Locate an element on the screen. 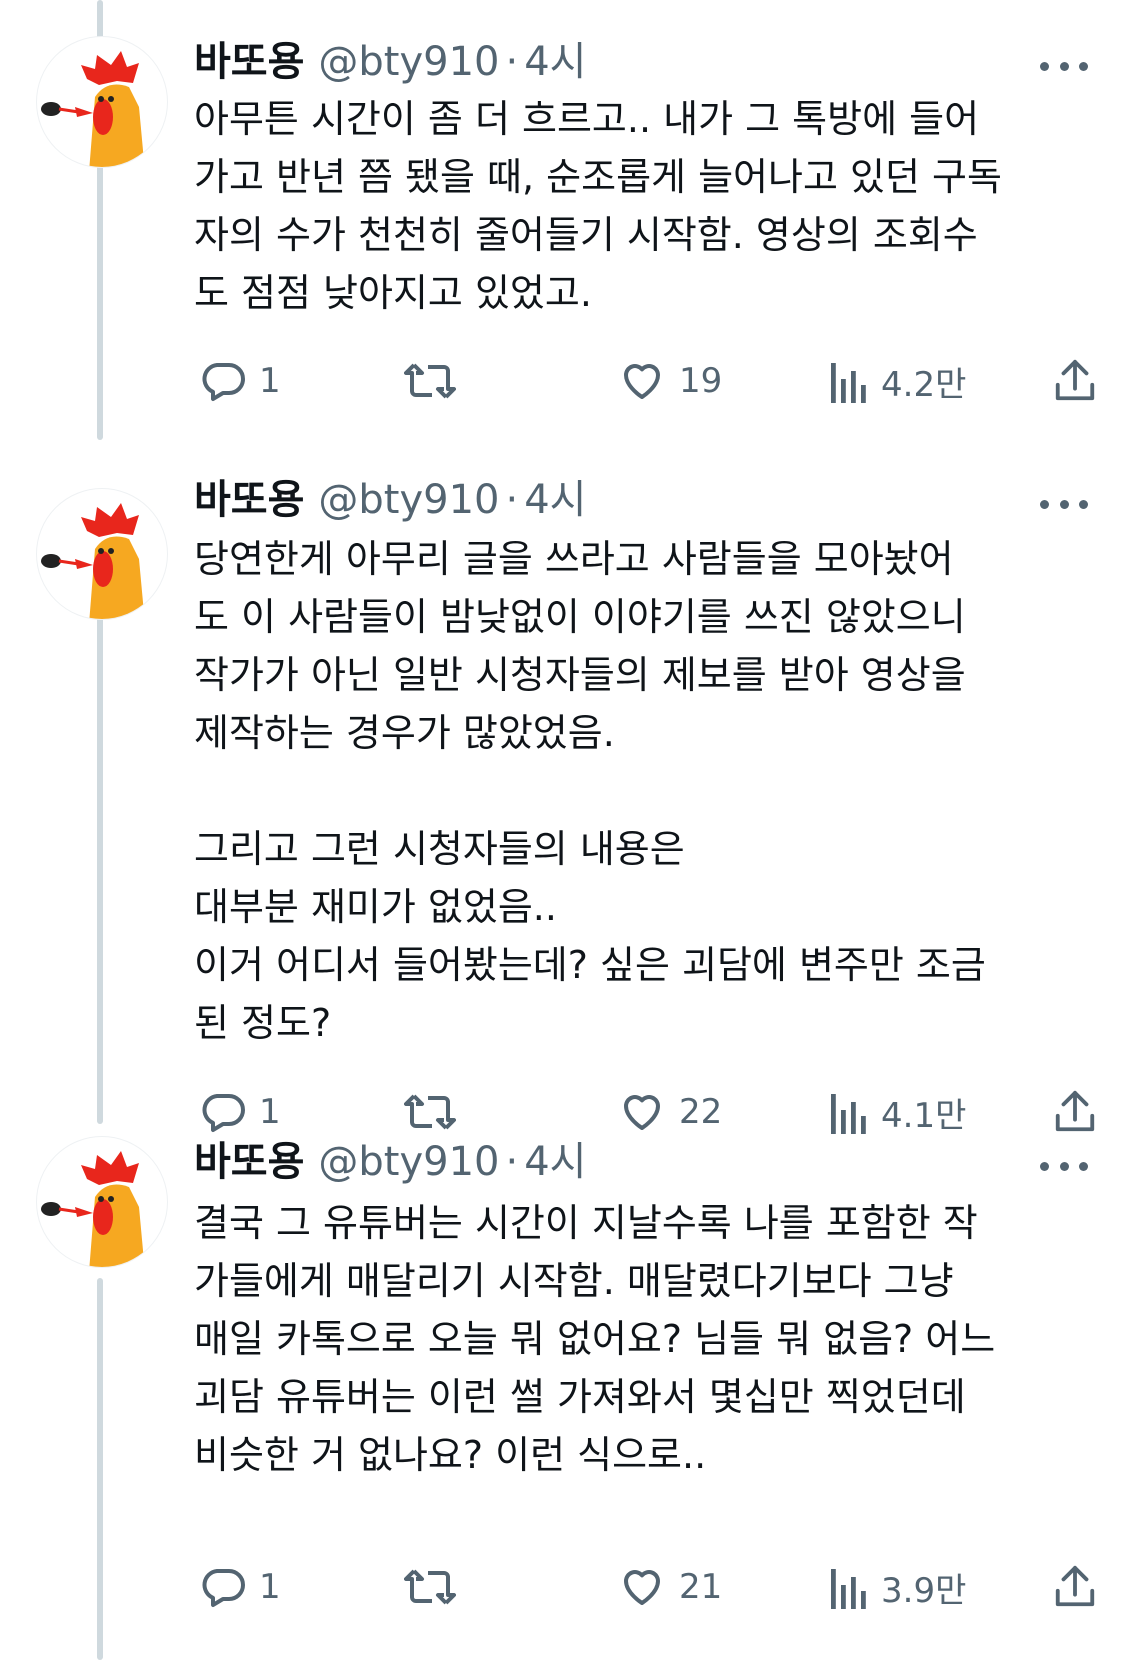 The image size is (1125, 1660). text-line: 제작하는 경우가 많았었음. is located at coordinates (404, 733).